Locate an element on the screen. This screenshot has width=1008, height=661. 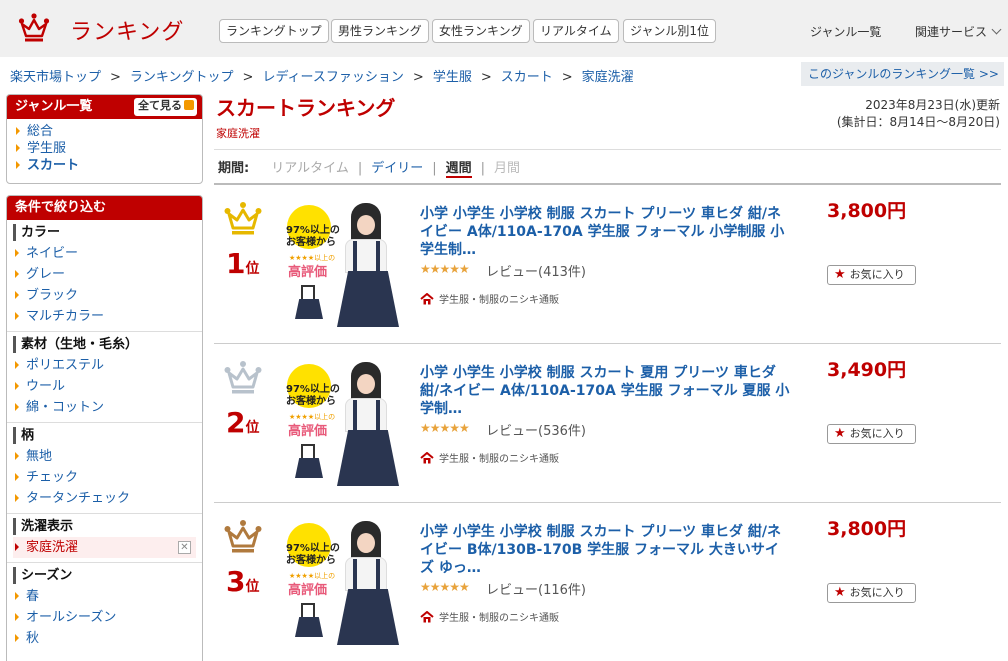
period-tab-daily: デイリー is located at coordinates (397, 168).